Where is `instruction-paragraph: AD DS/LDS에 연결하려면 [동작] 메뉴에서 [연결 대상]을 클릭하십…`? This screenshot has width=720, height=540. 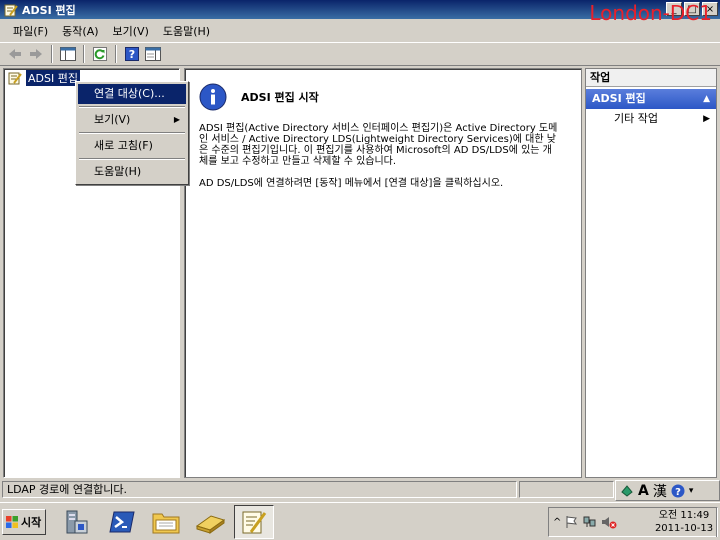 instruction-paragraph: AD DS/LDS에 연결하려면 [동작] 메뉴에서 [연결 대상]을 클릭하십… is located at coordinates (351, 183).